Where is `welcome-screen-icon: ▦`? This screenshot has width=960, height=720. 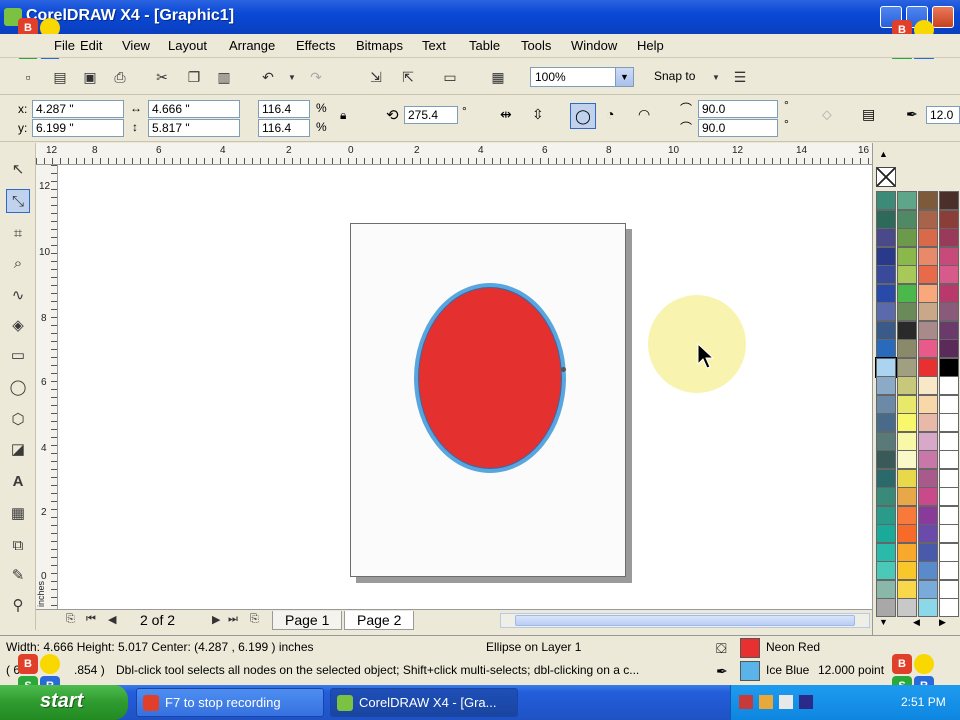
welcome-screen-icon: ▦ is located at coordinates (498, 77).